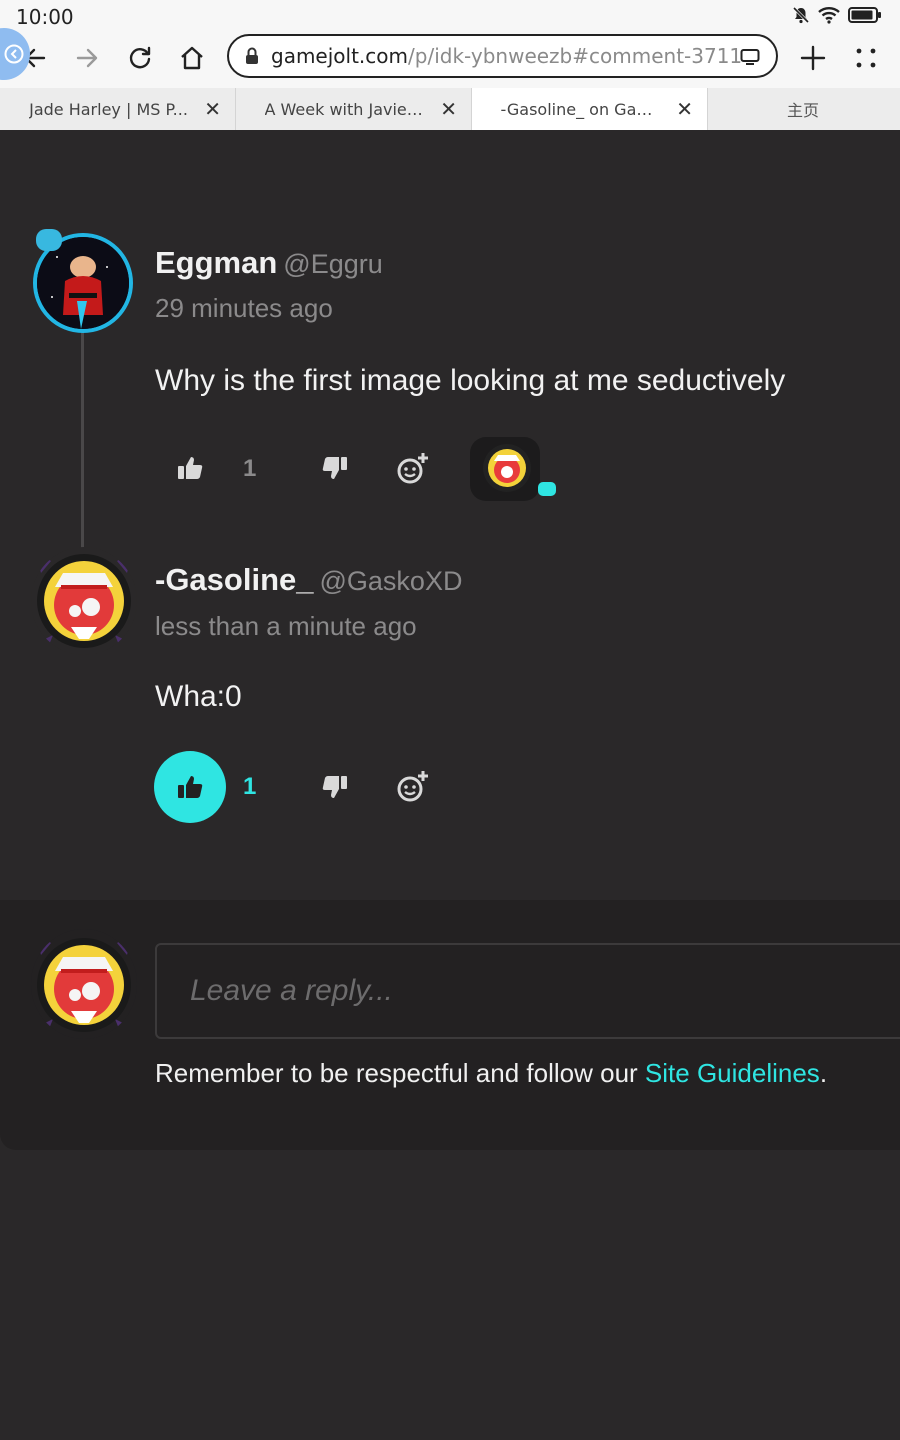 Image resolution: width=900 pixels, height=1440 pixels. I want to click on more-dots-icon, so click(866, 58).